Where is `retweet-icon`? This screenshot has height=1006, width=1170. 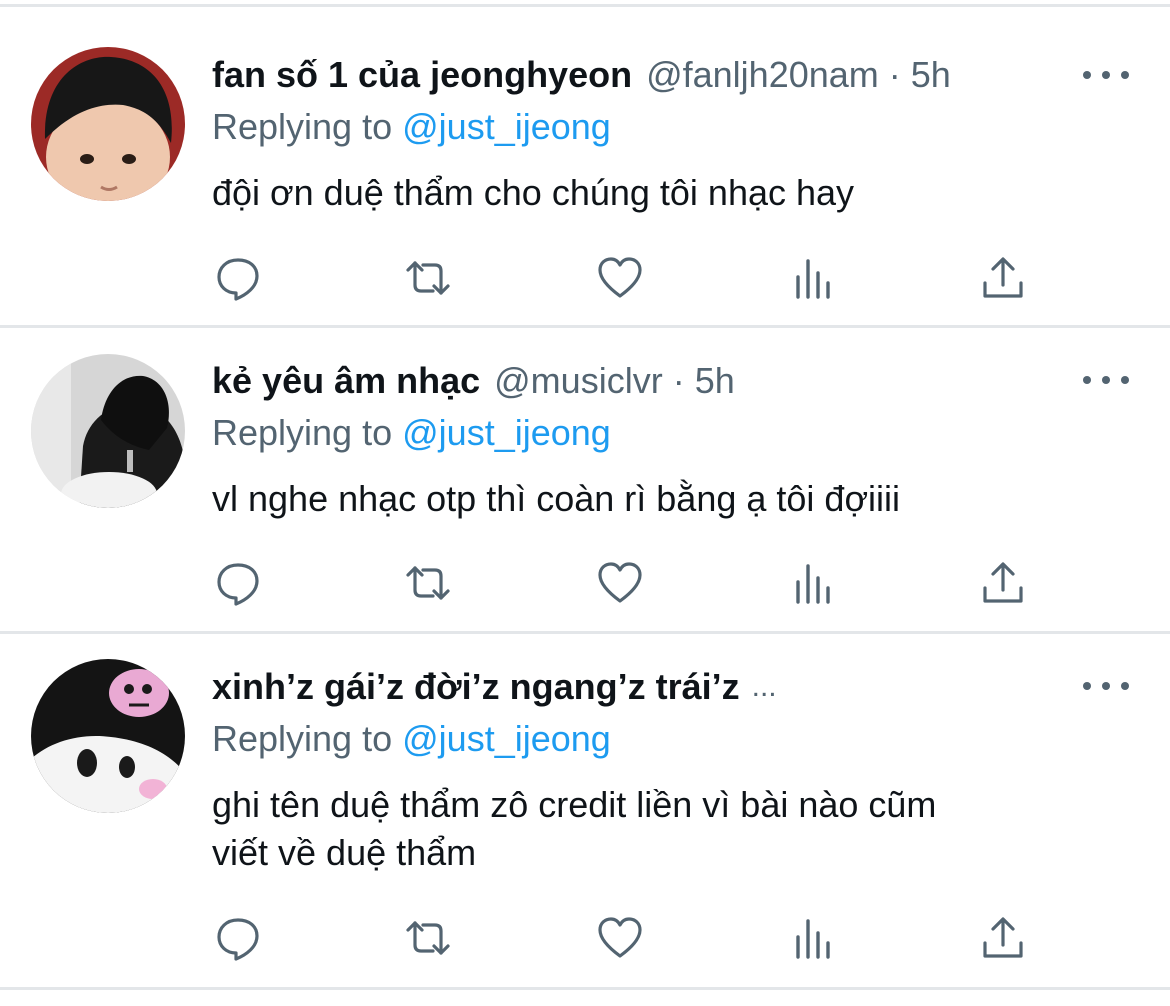
retweet-icon is located at coordinates (428, 938).